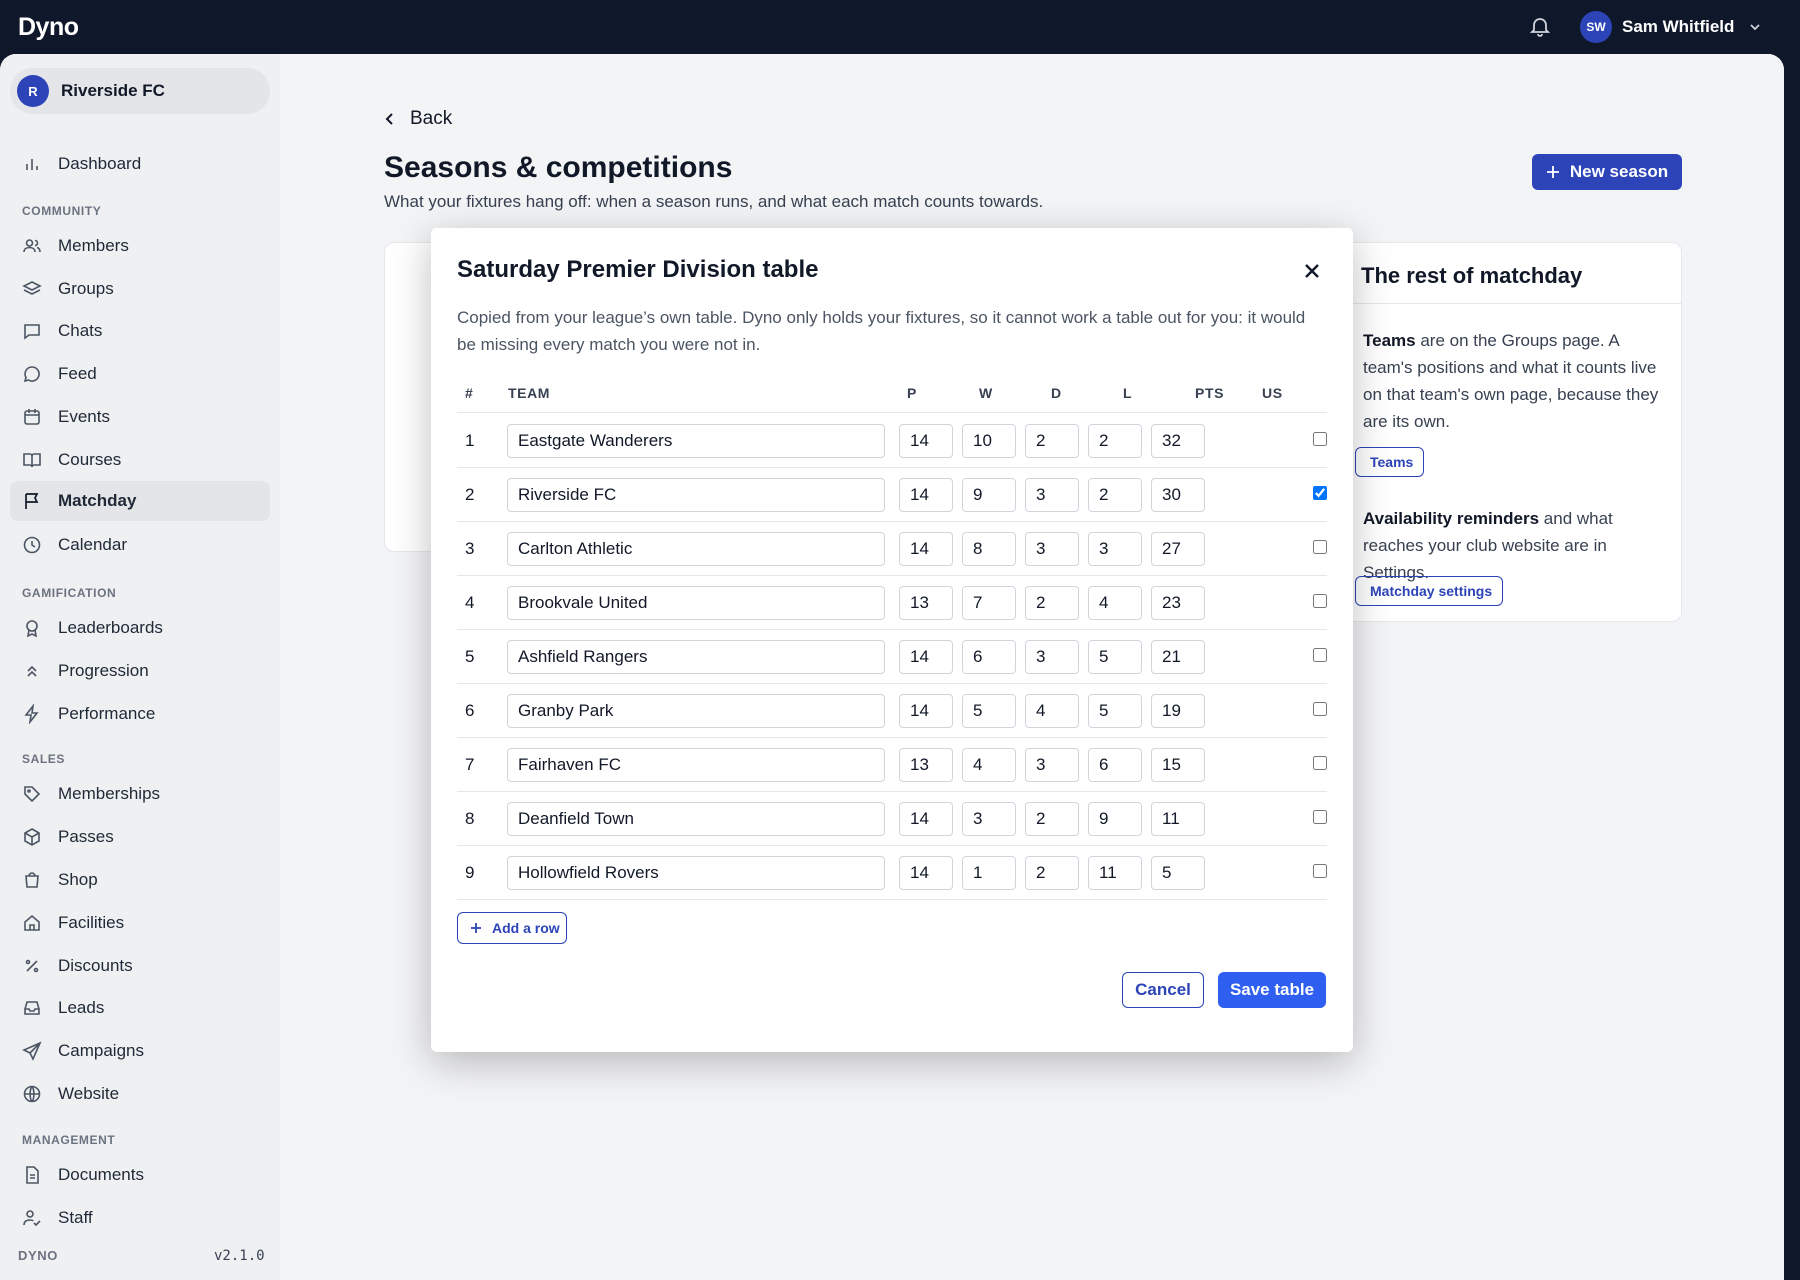 The image size is (1800, 1280). Describe the element at coordinates (1056, 393) in the screenshot. I see `column-header-drawn: D` at that location.